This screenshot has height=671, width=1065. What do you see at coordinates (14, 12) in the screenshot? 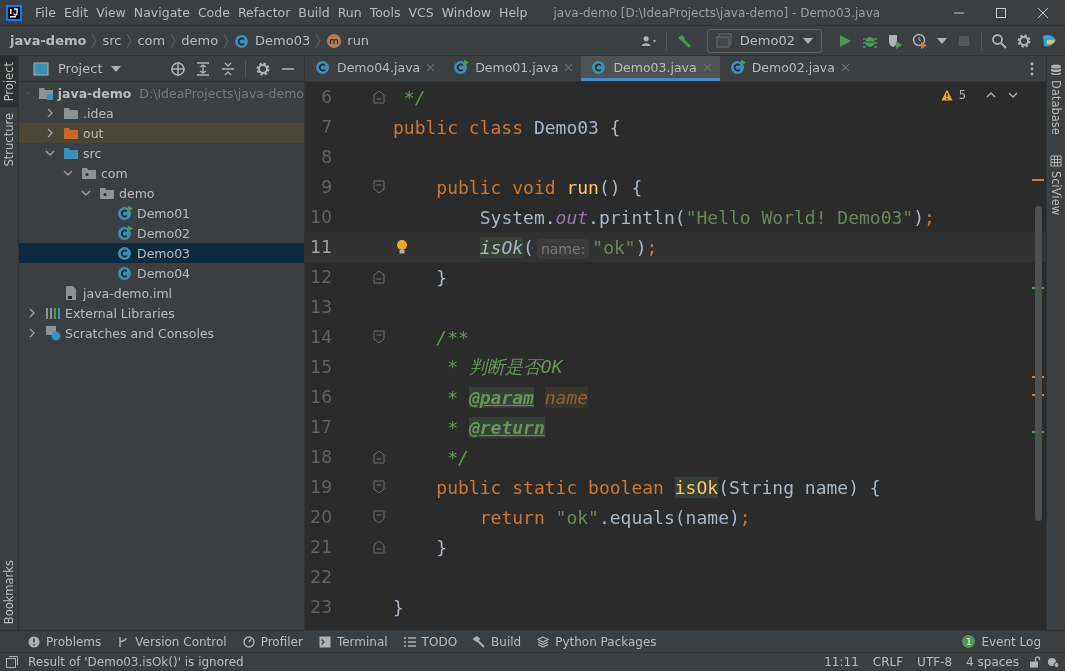
I see `app-logo-icon` at bounding box center [14, 12].